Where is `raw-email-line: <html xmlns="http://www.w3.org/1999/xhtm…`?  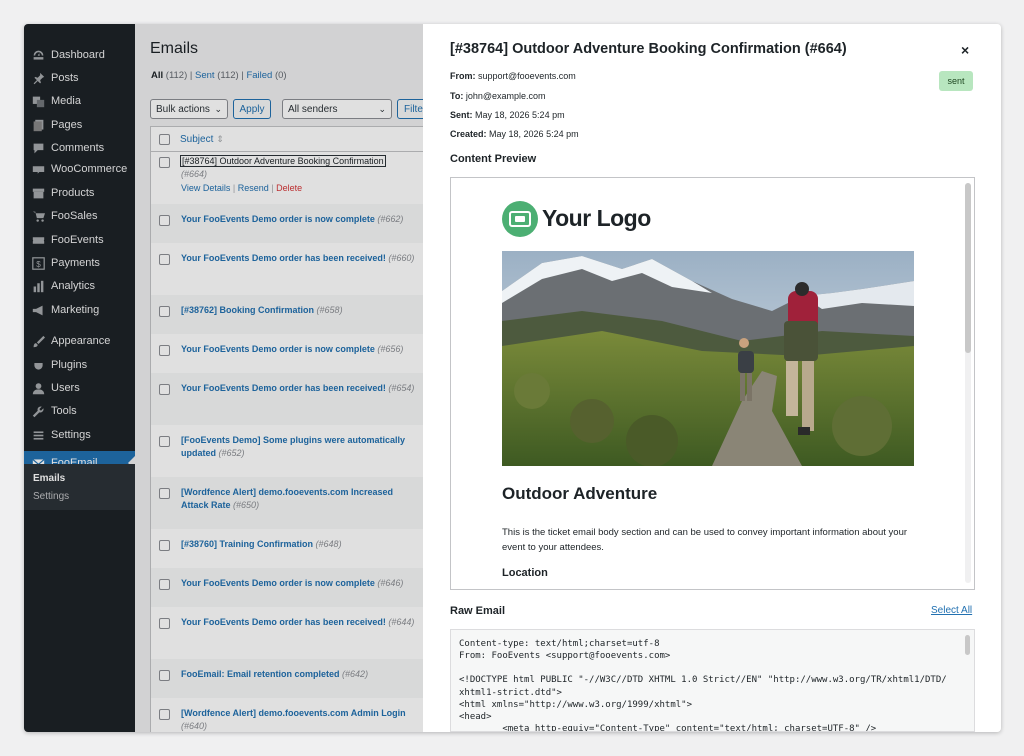 raw-email-line: <html xmlns="http://www.w3.org/1999/xhtm… is located at coordinates (575, 704).